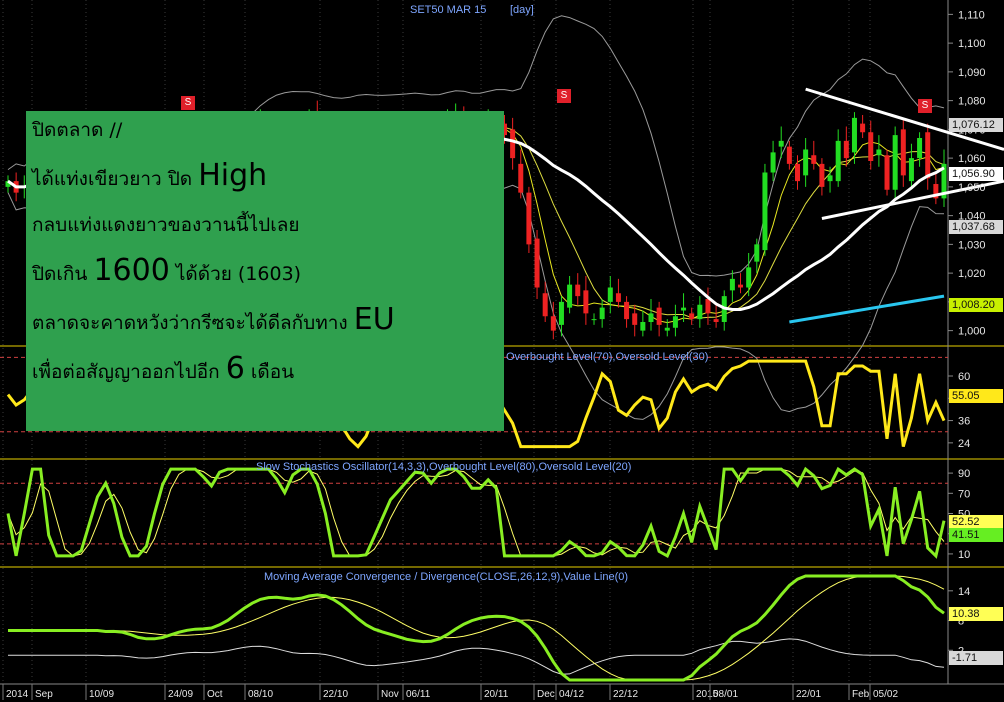 The width and height of the screenshot is (1004, 702). What do you see at coordinates (180, 694) in the screenshot?
I see `x-tick-label: 24/09` at bounding box center [180, 694].